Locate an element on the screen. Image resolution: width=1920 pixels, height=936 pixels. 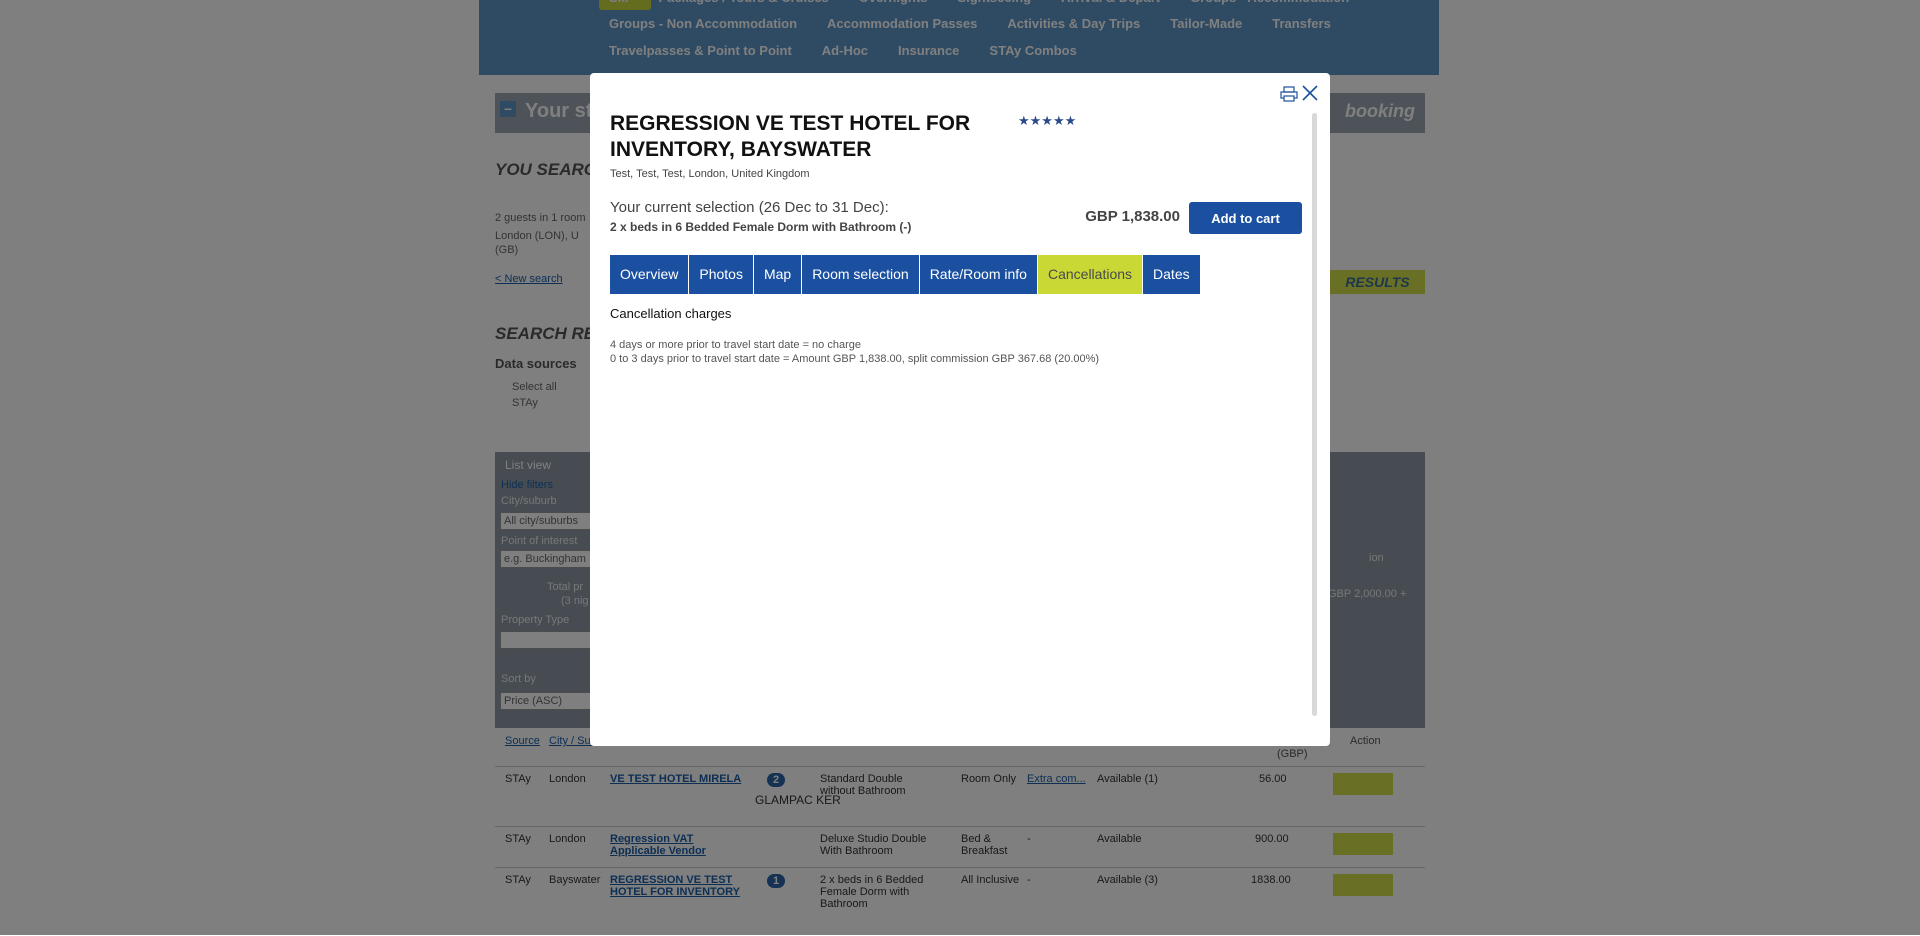
total-price: GBP 1,838.00 is located at coordinates (1132, 216).